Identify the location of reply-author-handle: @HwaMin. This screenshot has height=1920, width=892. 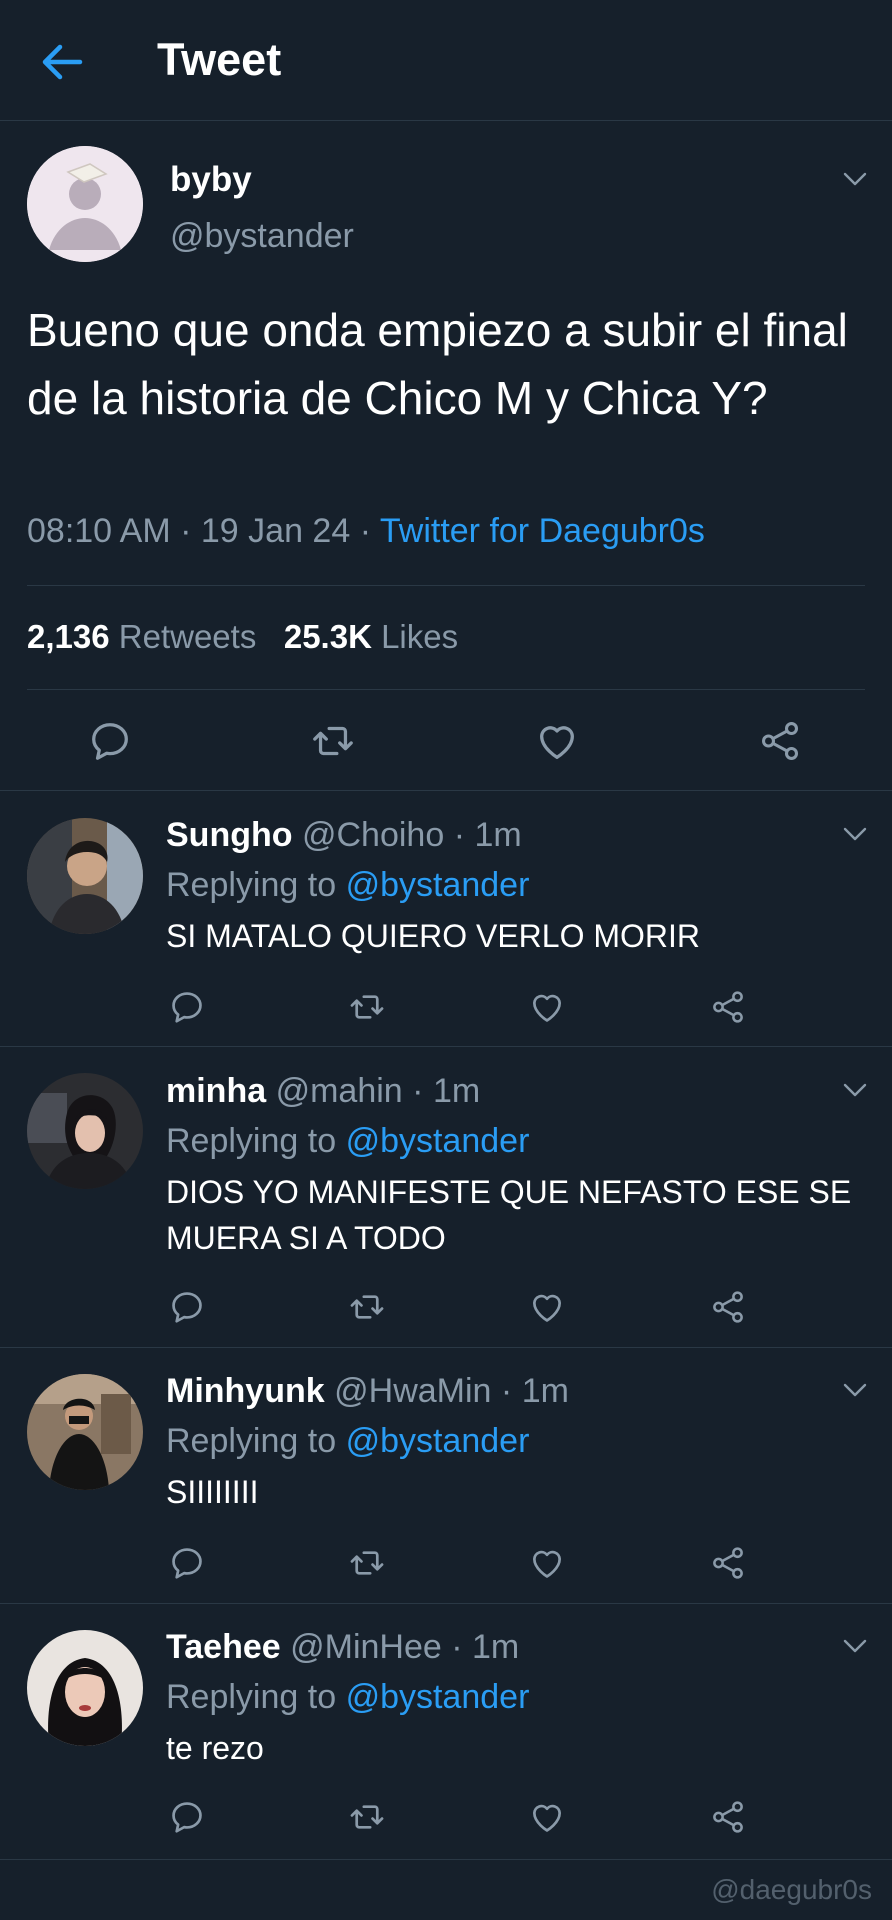
(412, 1391).